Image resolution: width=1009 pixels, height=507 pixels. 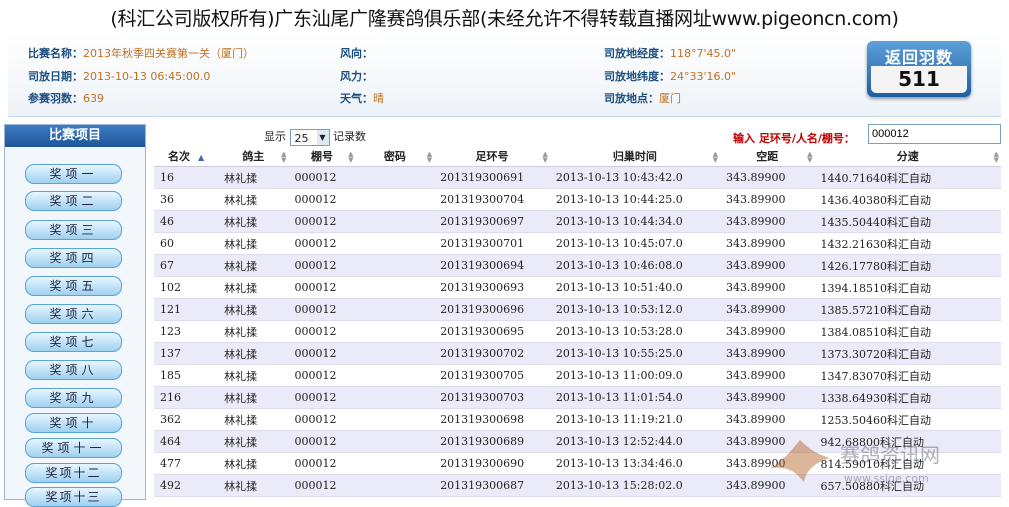 I want to click on watermark-url: www.ssige.com, so click(x=886, y=478).